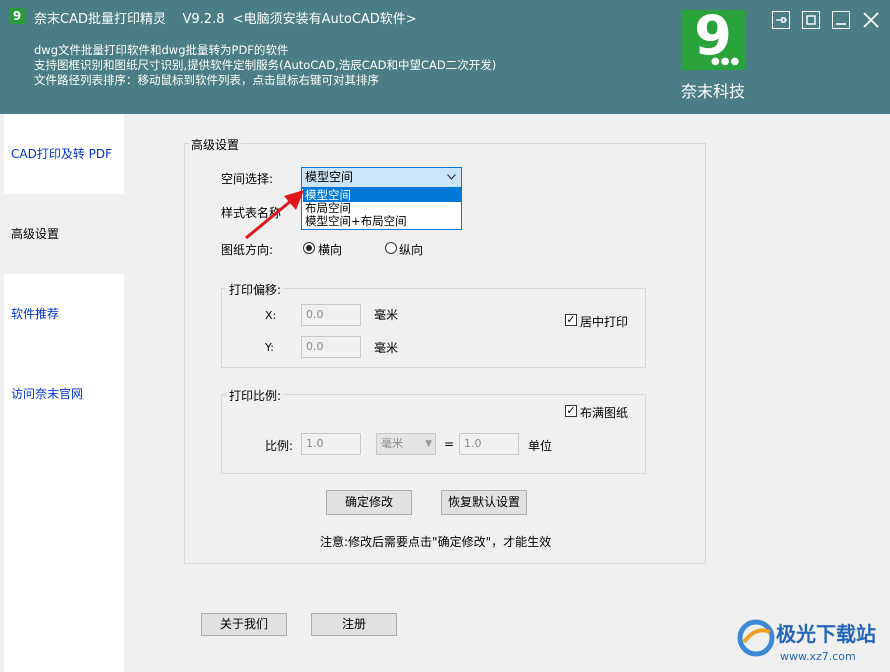  I want to click on red-arrow-annotation, so click(274, 215).